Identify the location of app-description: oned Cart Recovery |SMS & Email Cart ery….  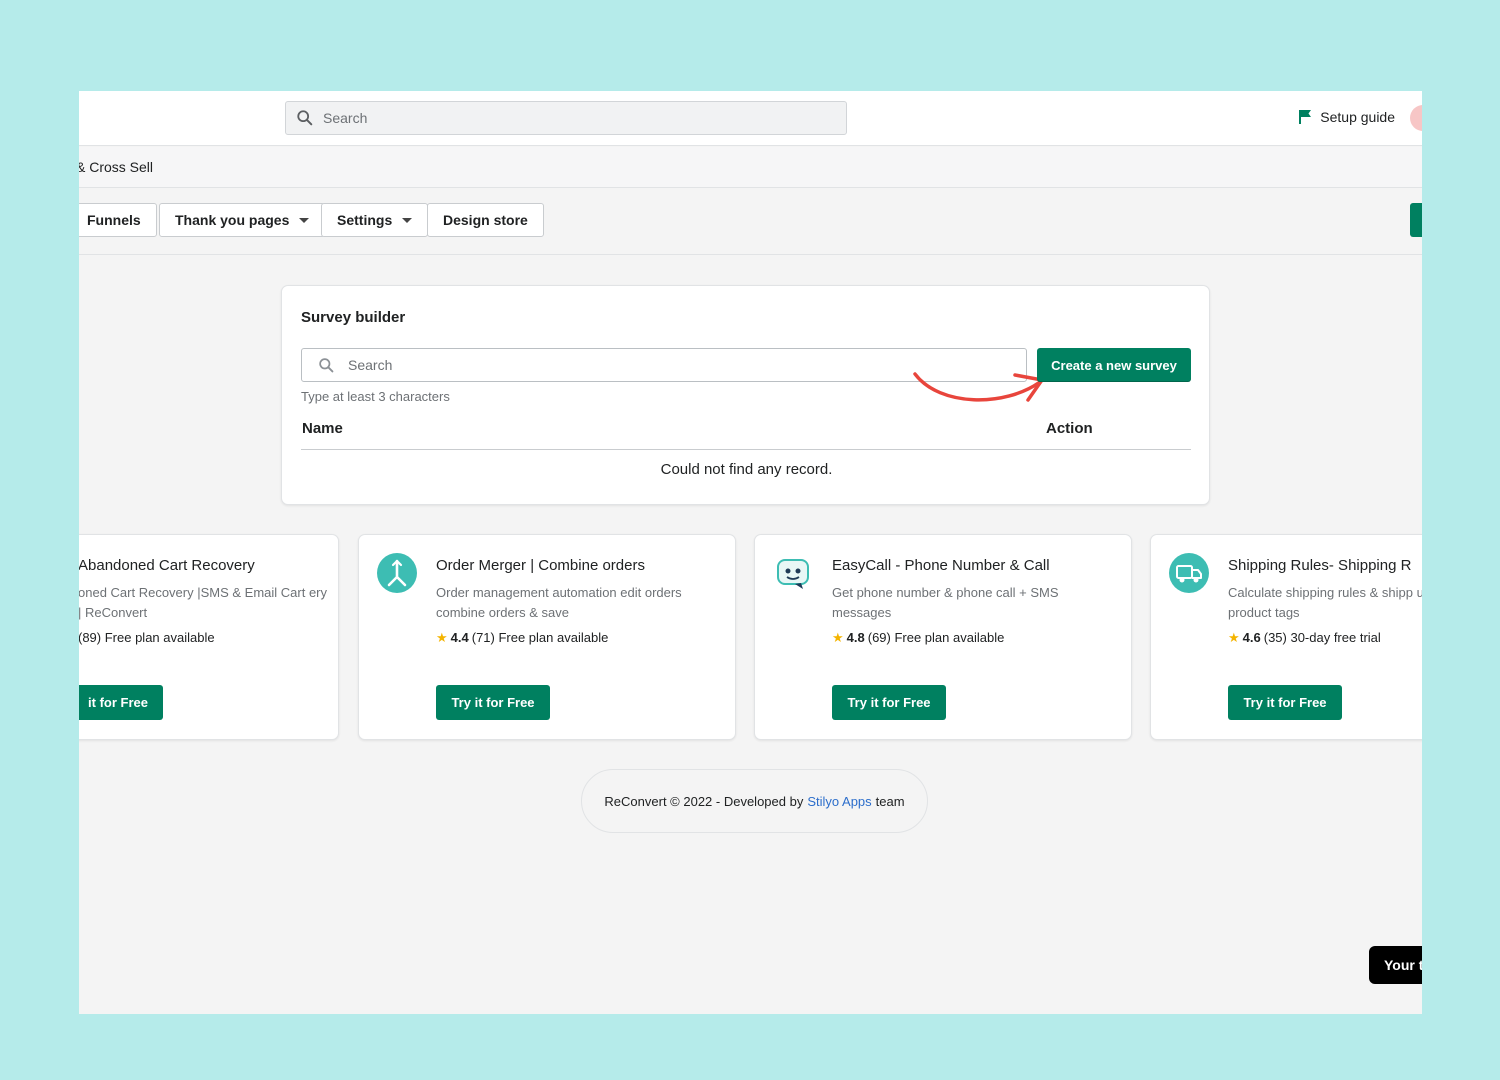
(203, 602).